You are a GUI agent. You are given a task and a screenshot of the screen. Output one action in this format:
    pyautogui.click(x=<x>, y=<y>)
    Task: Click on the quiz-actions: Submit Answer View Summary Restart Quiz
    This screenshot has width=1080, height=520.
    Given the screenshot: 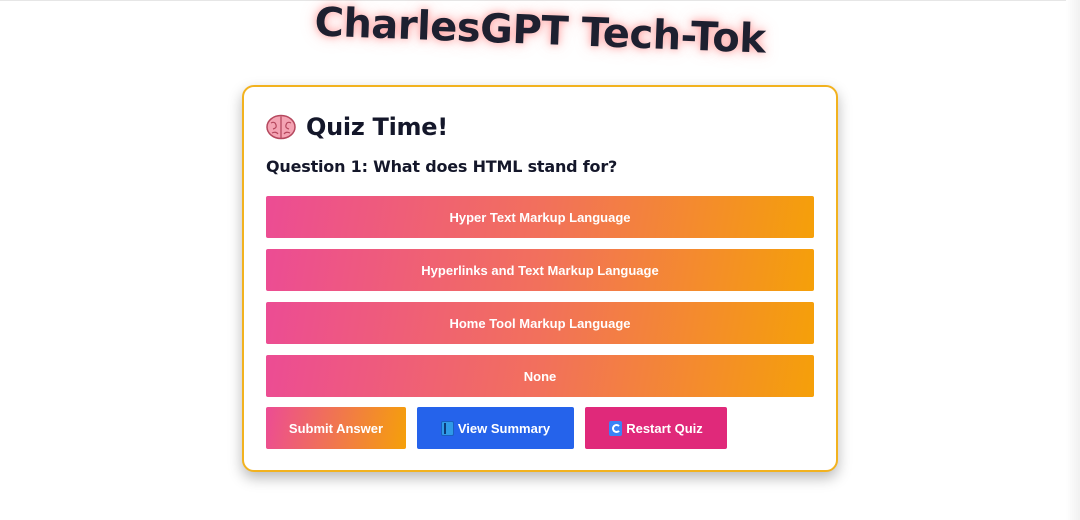 What is the action you would take?
    pyautogui.click(x=496, y=428)
    